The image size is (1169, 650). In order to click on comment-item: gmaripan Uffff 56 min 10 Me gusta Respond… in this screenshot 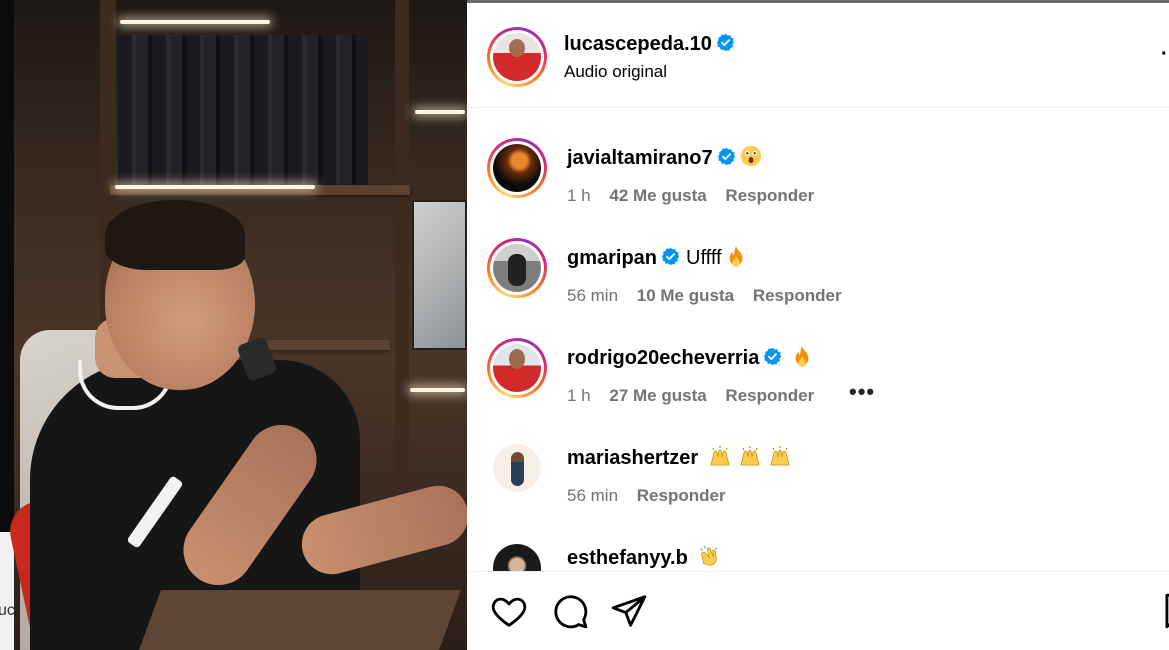, I will do `click(818, 259)`.